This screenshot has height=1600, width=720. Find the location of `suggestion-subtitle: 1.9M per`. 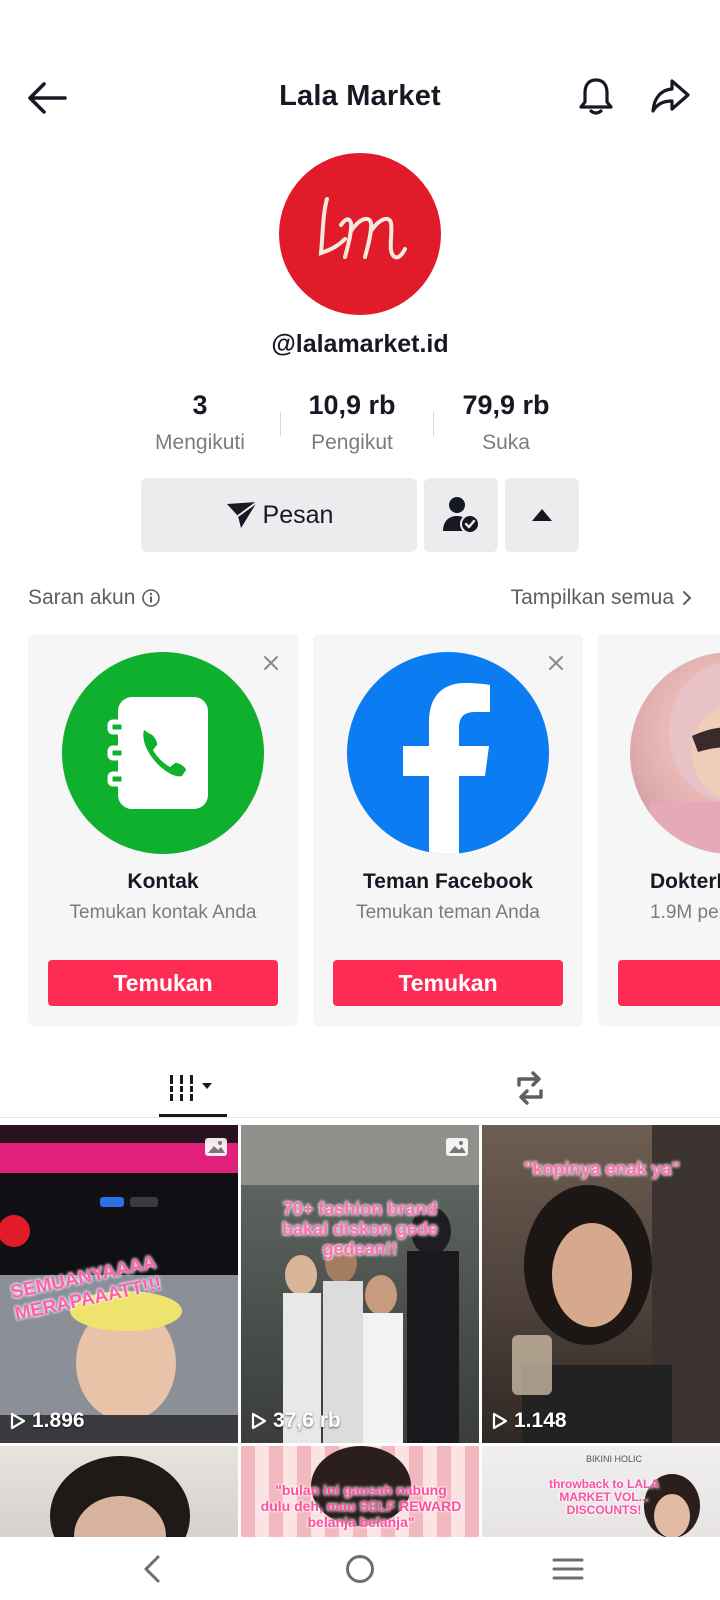

suggestion-subtitle: 1.9M per is located at coordinates (685, 912).